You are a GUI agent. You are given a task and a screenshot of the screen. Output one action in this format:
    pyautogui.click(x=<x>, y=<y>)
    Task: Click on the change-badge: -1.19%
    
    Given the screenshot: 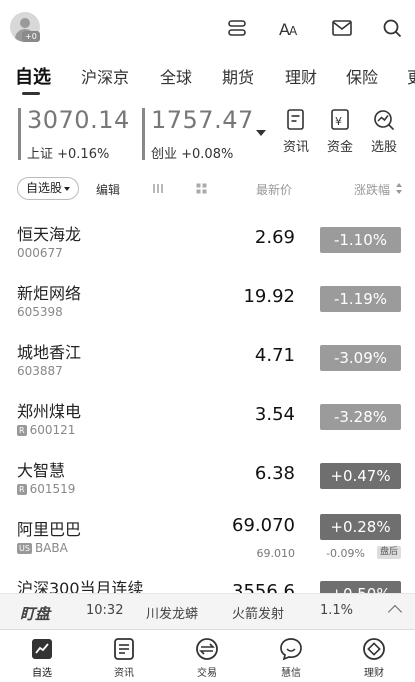 What is the action you would take?
    pyautogui.click(x=360, y=299)
    